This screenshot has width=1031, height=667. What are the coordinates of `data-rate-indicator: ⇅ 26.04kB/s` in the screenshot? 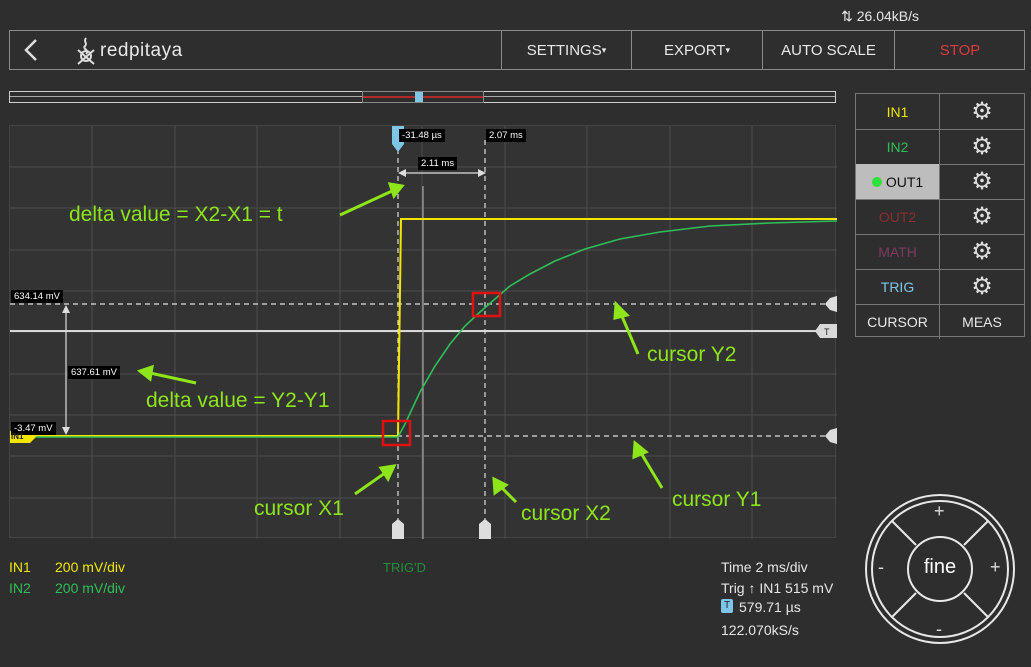 It's located at (880, 16).